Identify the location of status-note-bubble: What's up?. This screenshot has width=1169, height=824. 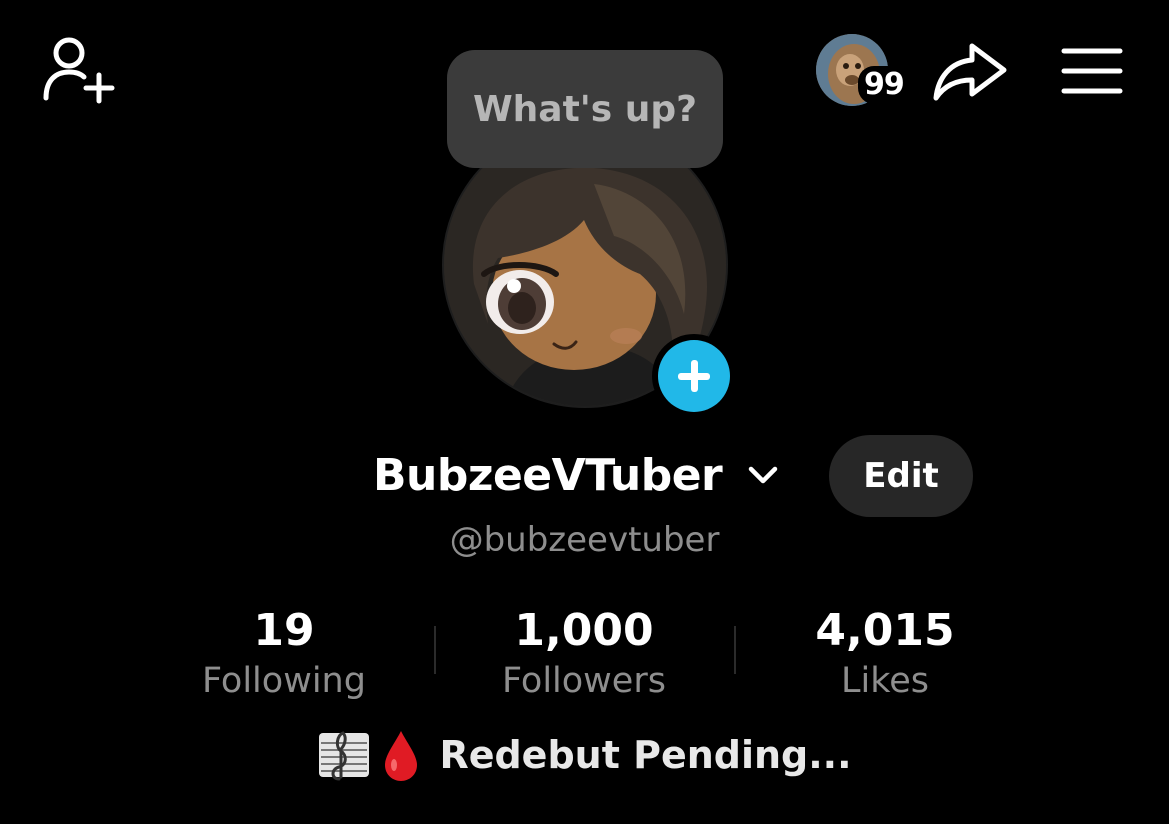
(585, 109).